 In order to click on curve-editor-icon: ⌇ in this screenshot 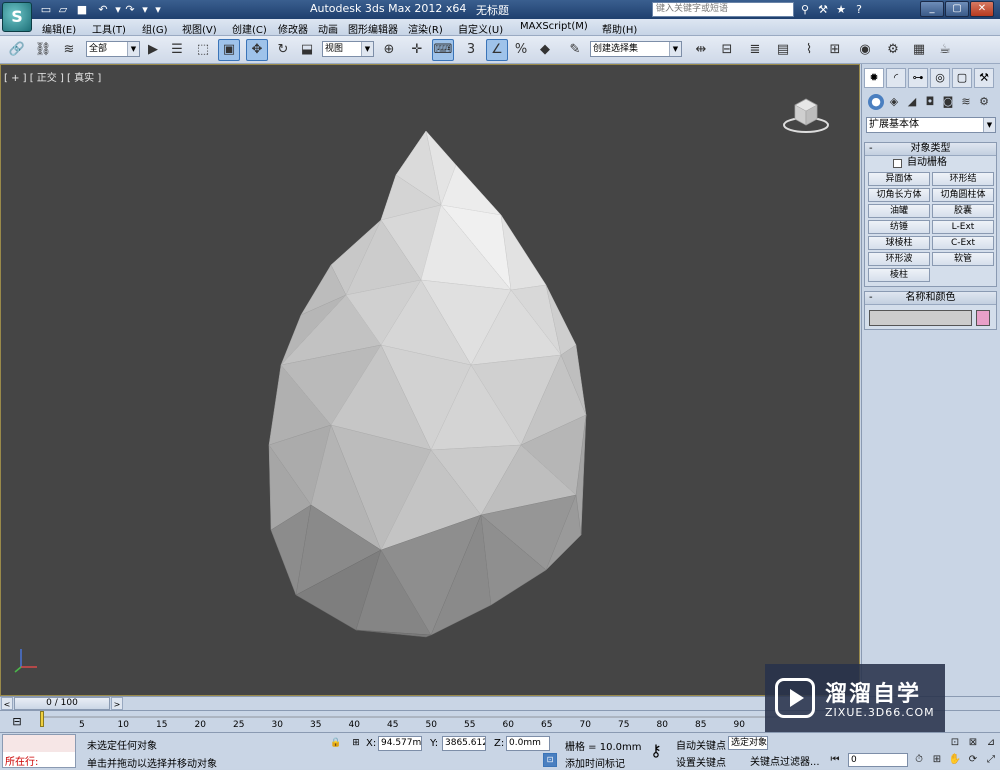, I will do `click(809, 50)`.